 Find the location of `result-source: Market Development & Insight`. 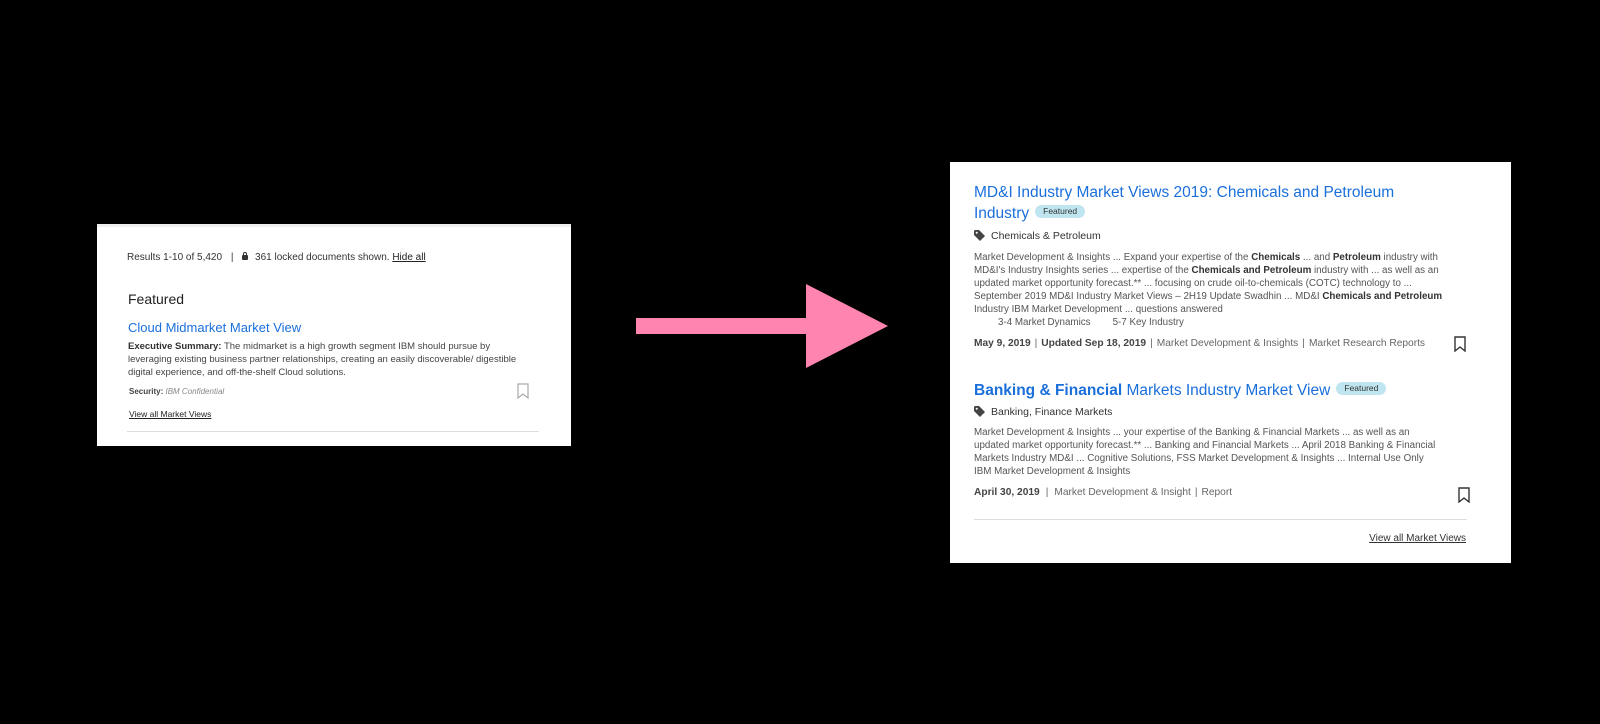

result-source: Market Development & Insight is located at coordinates (1122, 492).